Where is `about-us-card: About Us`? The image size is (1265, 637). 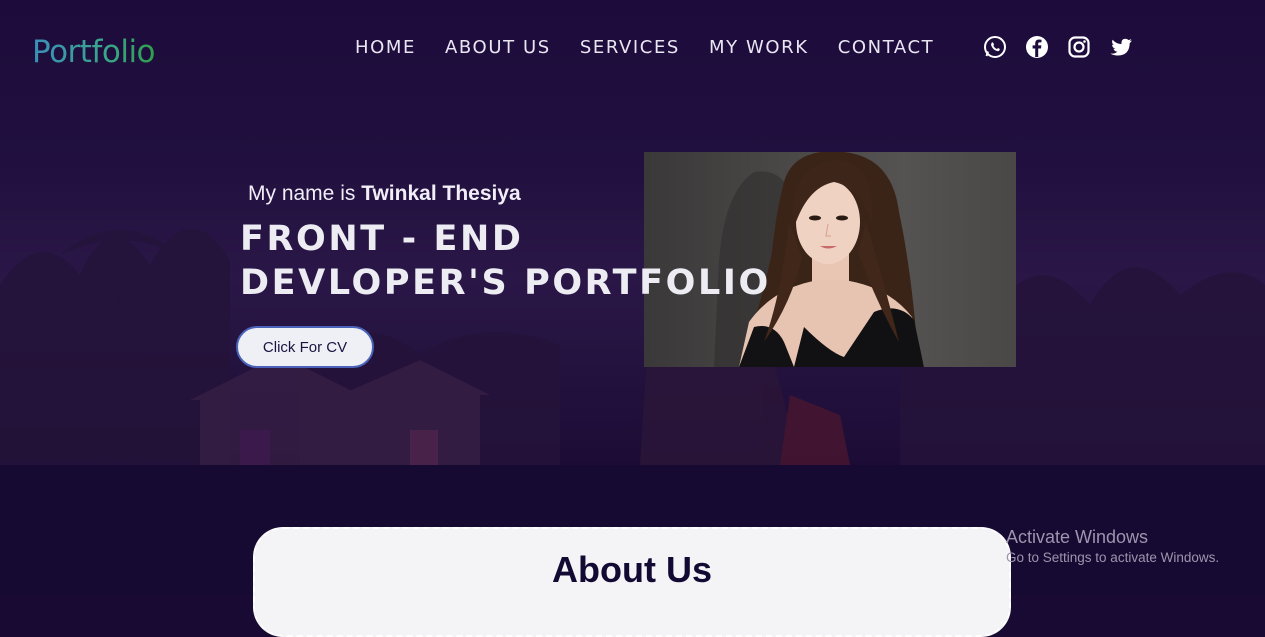
about-us-card: About Us is located at coordinates (632, 582).